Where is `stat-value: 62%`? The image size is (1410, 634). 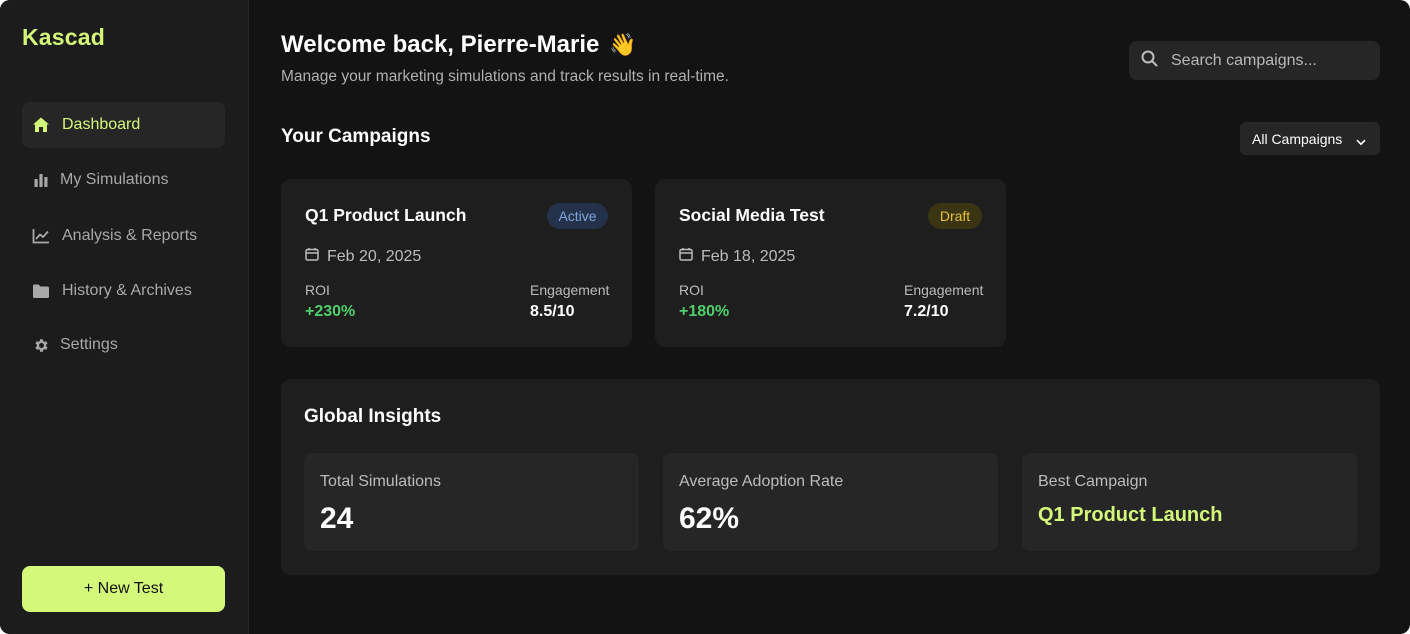 stat-value: 62% is located at coordinates (709, 518).